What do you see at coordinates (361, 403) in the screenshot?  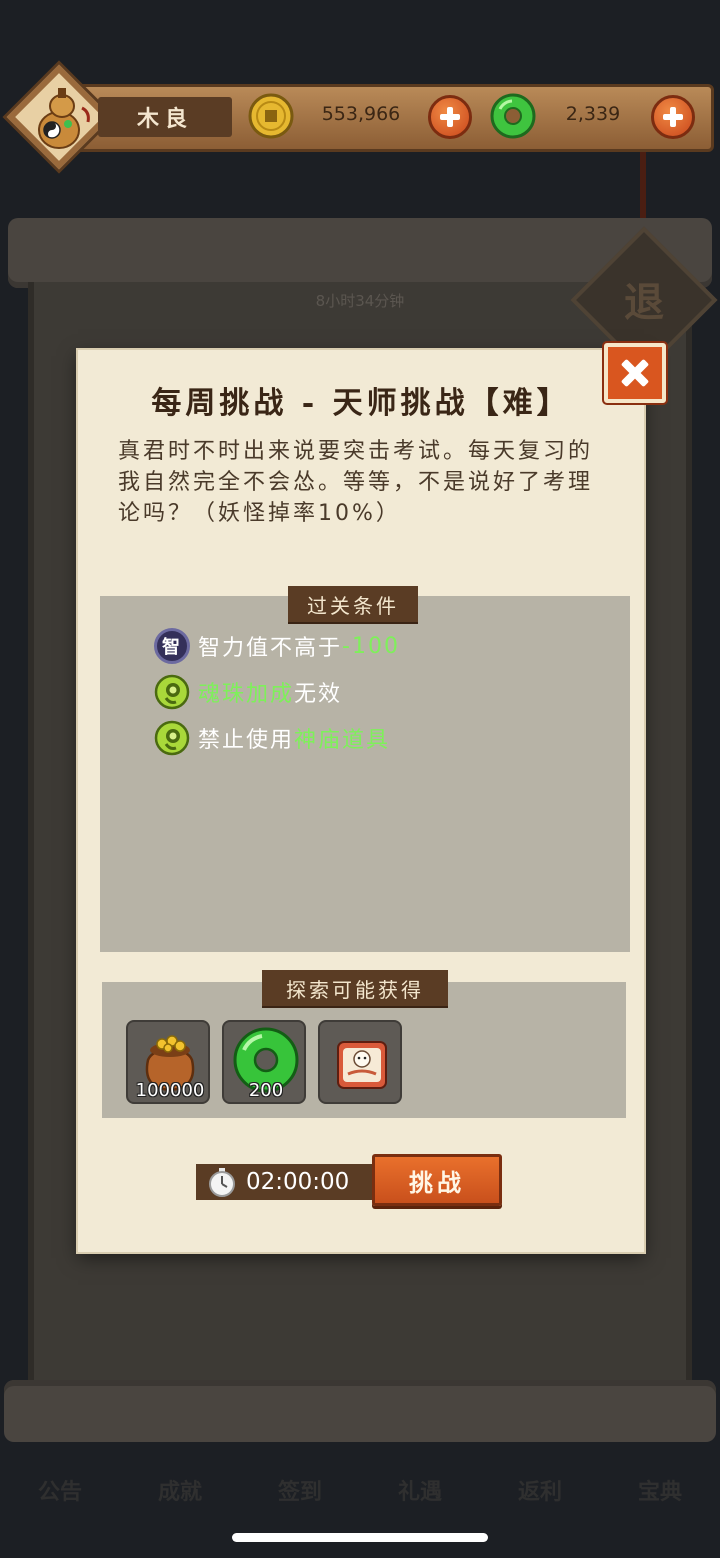 I see `dialog-title: 每周挑战 - 天师挑战【难】` at bounding box center [361, 403].